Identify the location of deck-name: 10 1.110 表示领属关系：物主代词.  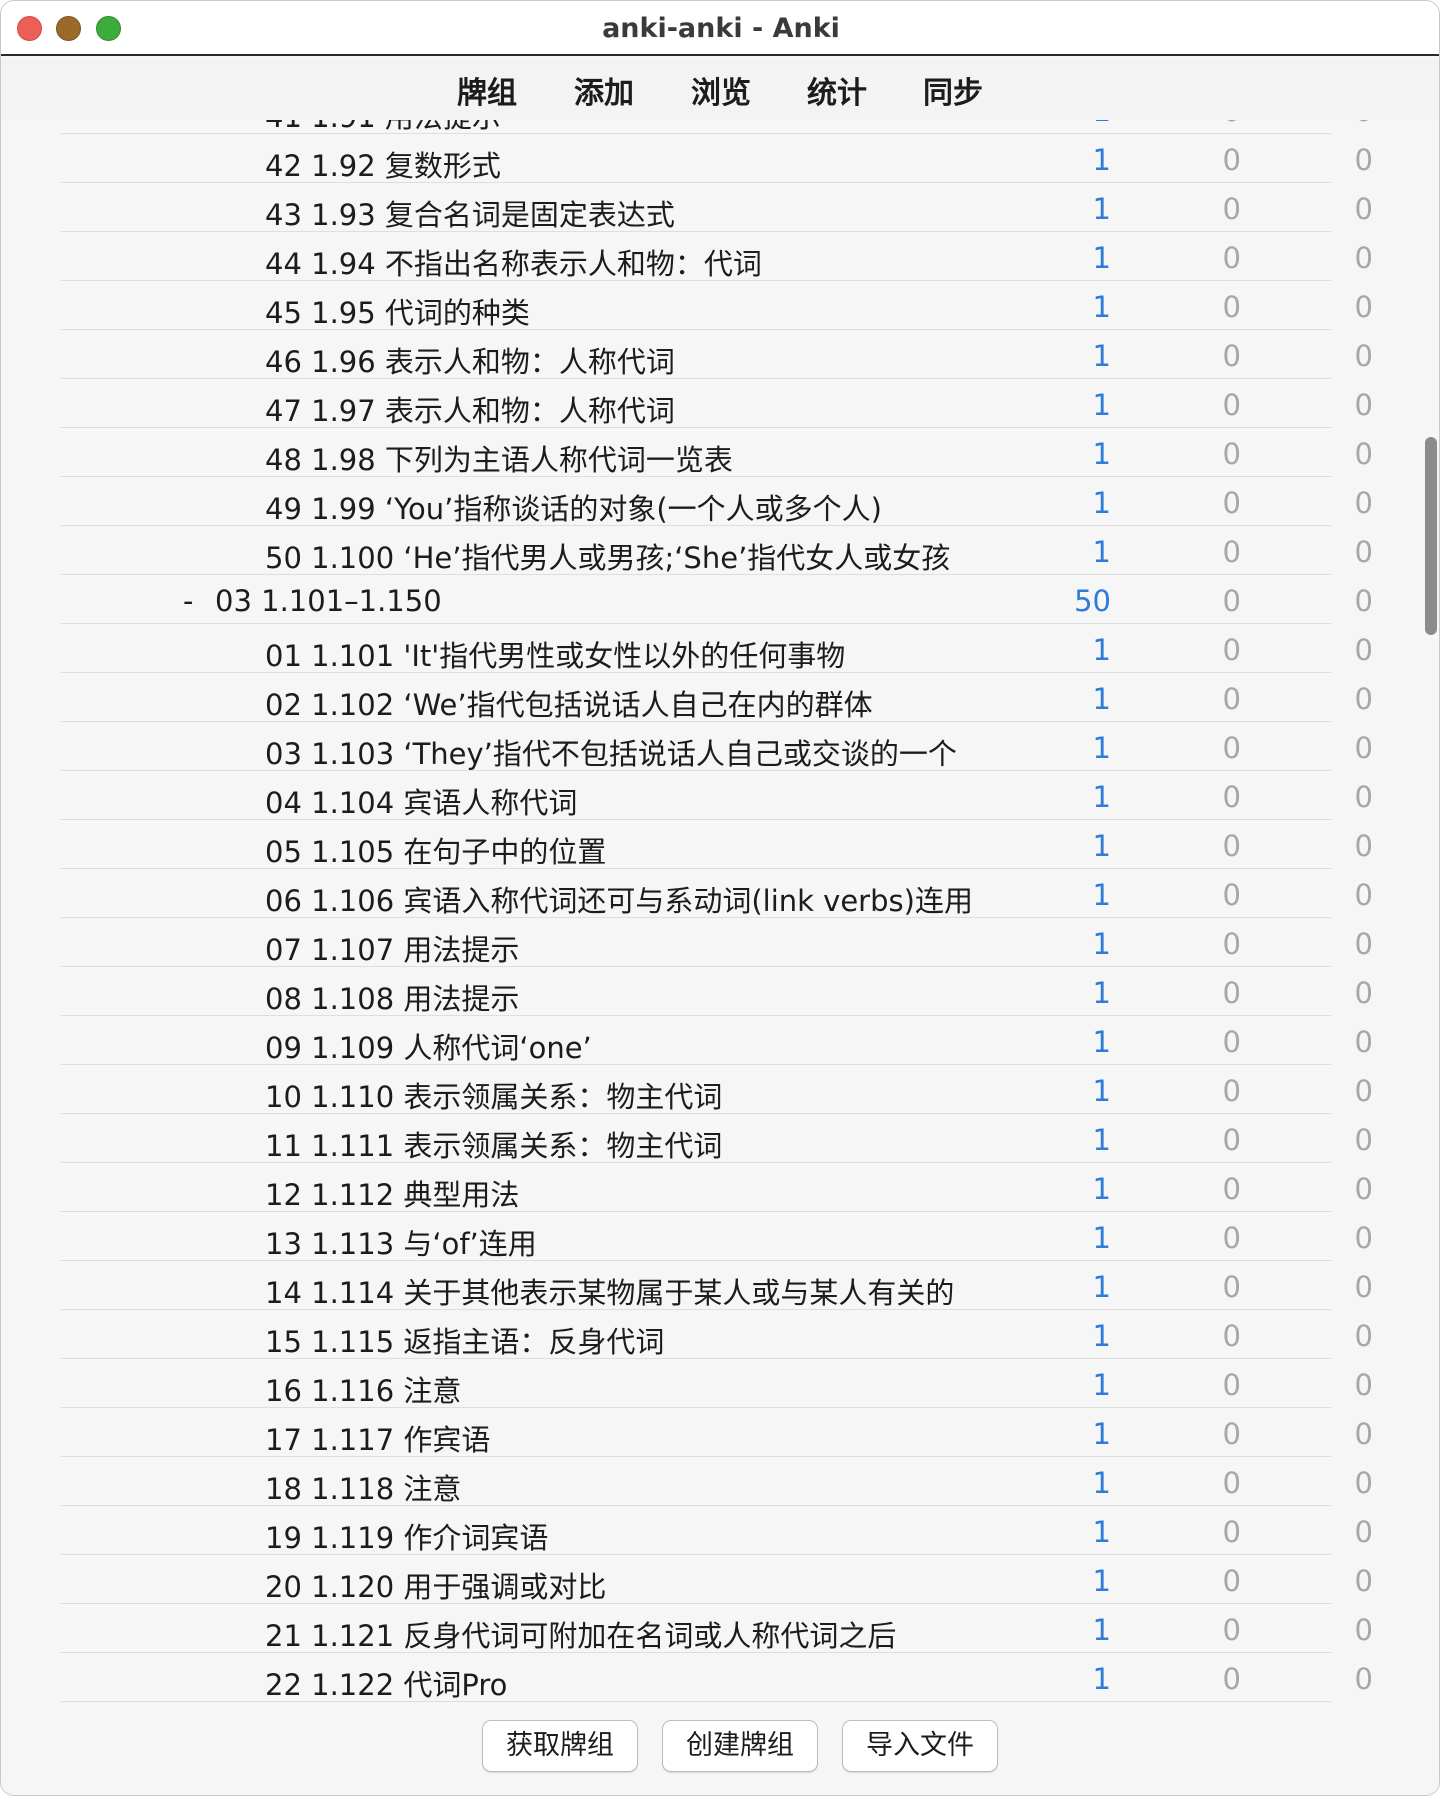
(637, 1095).